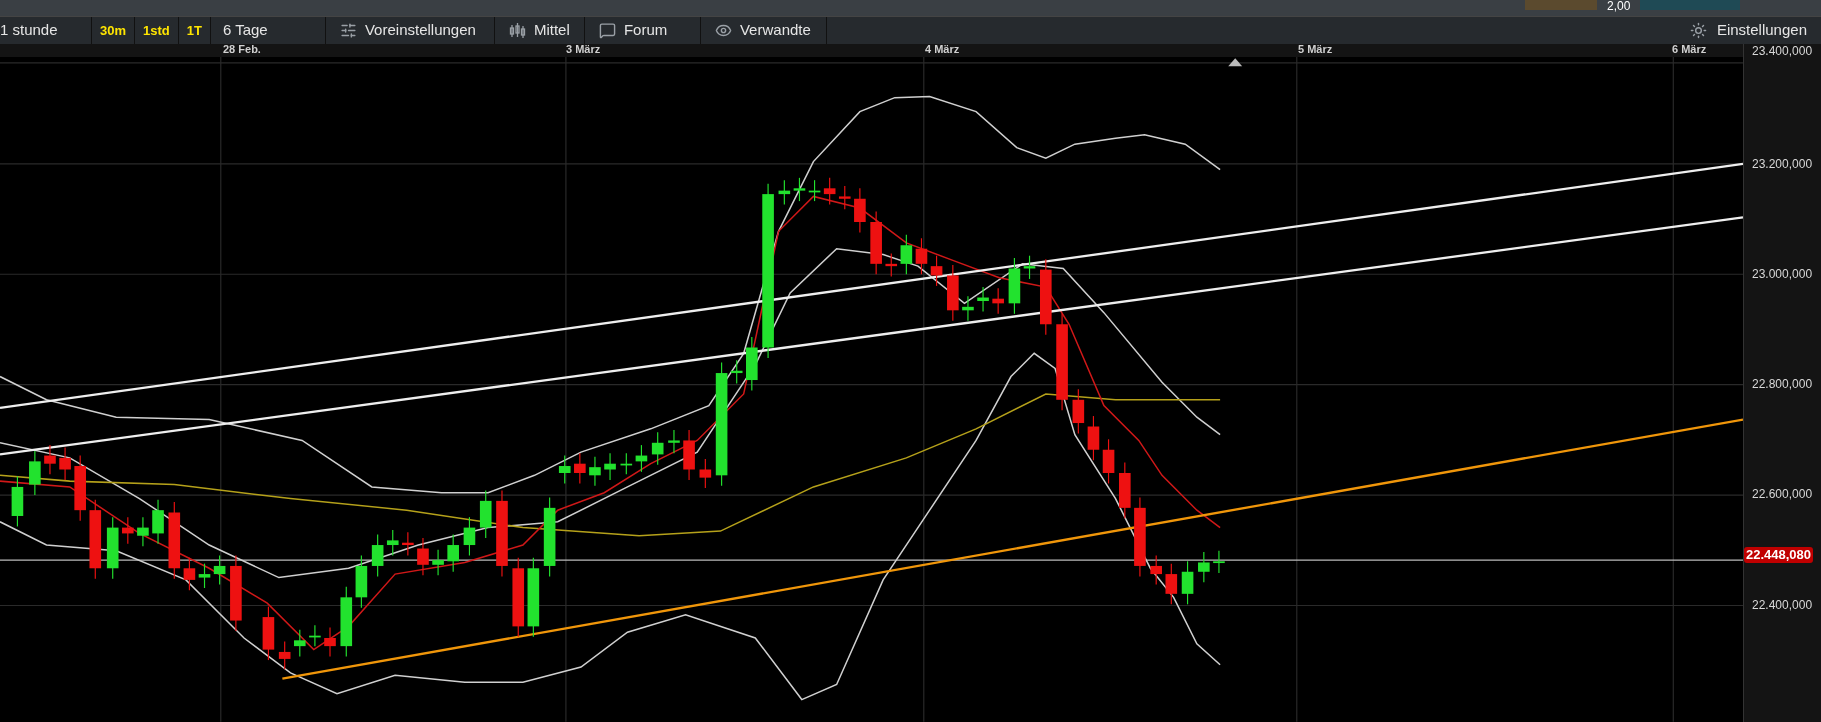 The height and width of the screenshot is (722, 1821). What do you see at coordinates (1782, 605) in the screenshot?
I see `price-label: 22.400,000` at bounding box center [1782, 605].